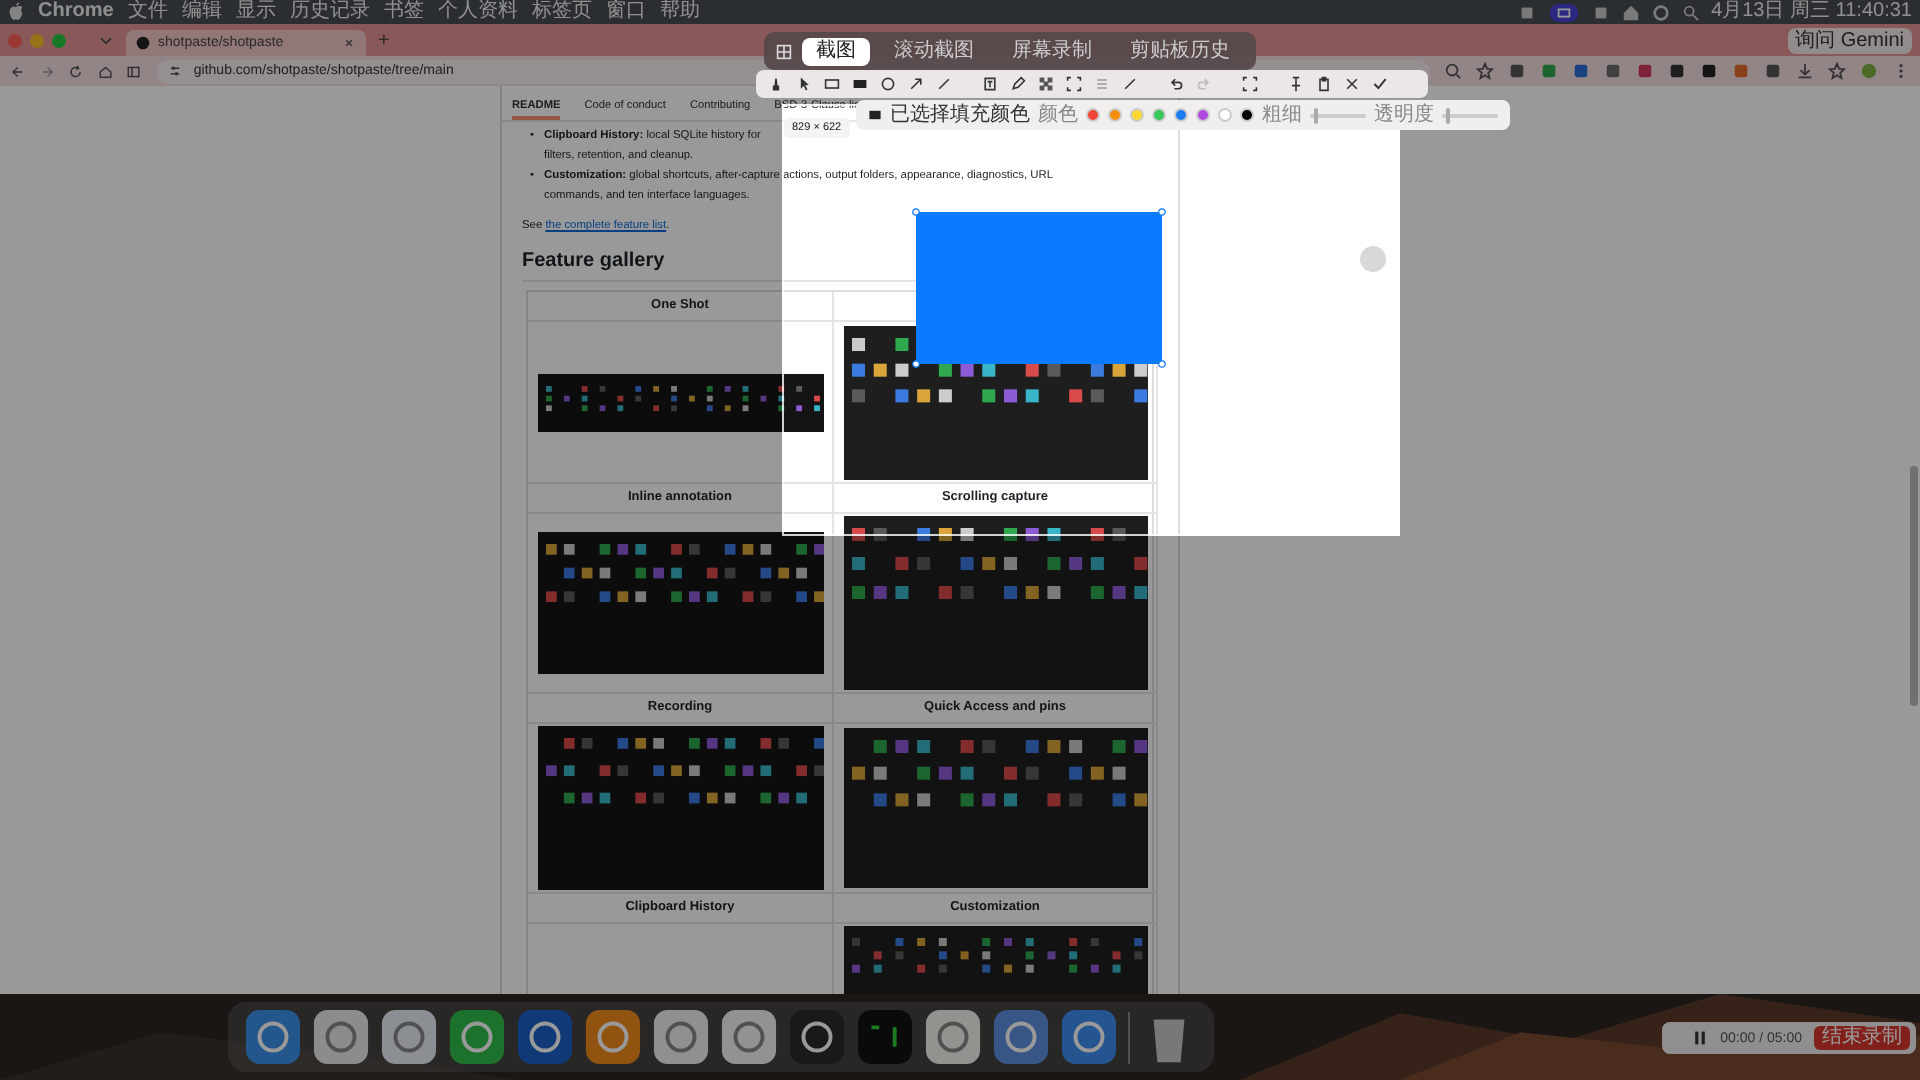 Image resolution: width=1920 pixels, height=1080 pixels. Describe the element at coordinates (106, 40) in the screenshot. I see `chevron-icon` at that location.